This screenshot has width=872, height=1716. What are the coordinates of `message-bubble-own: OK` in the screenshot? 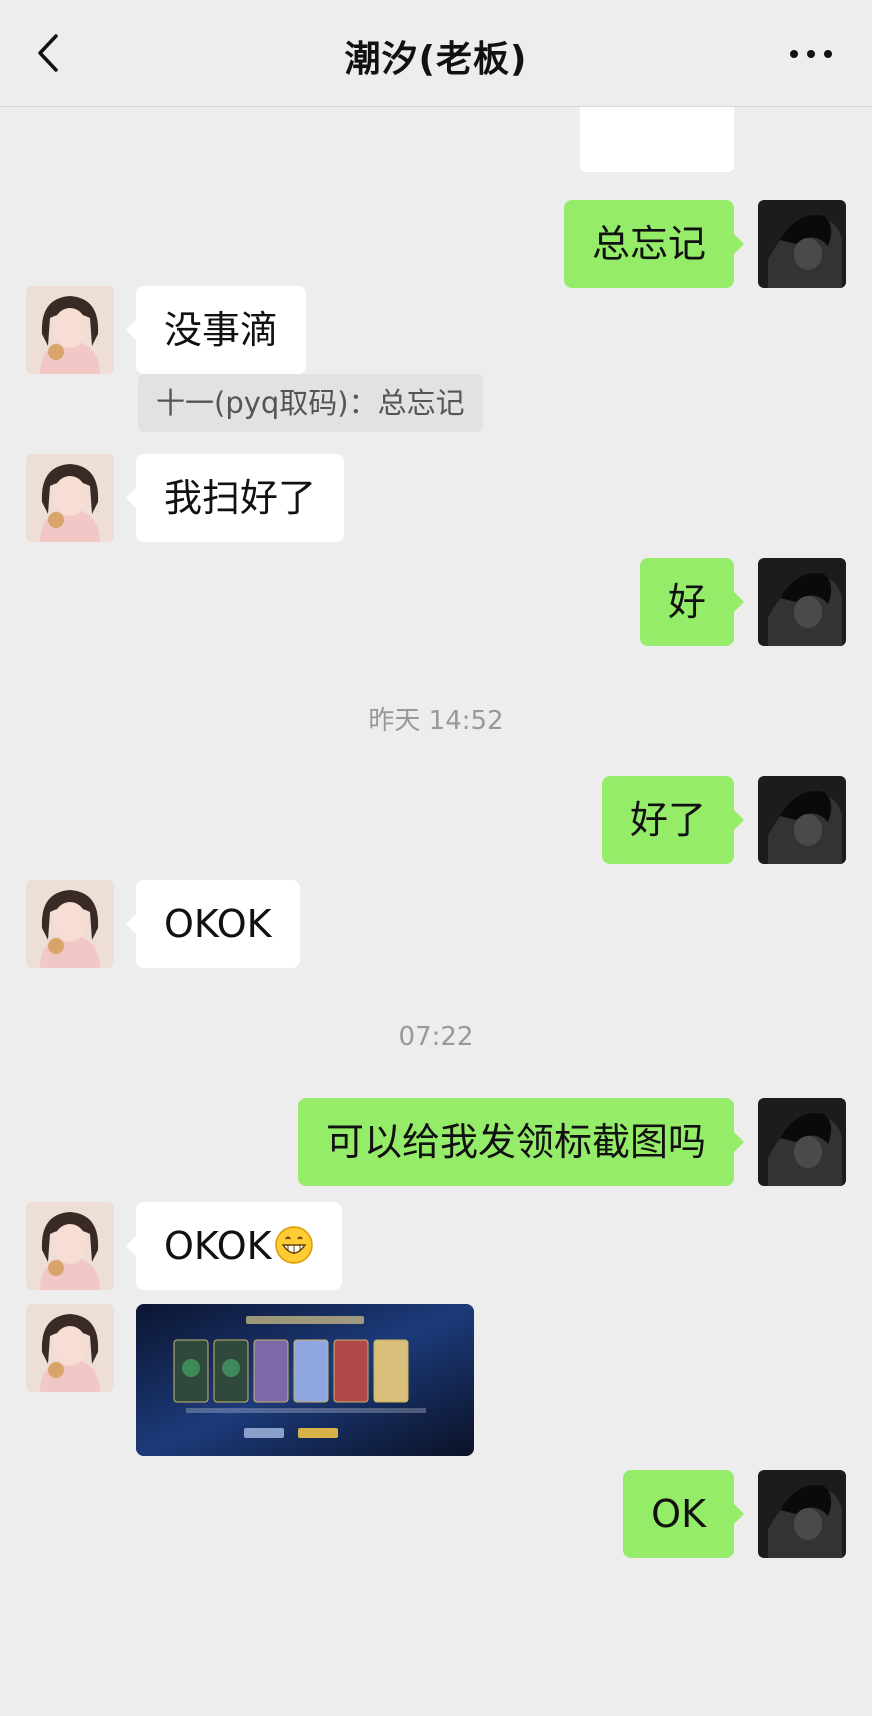 It's located at (683, 1514).